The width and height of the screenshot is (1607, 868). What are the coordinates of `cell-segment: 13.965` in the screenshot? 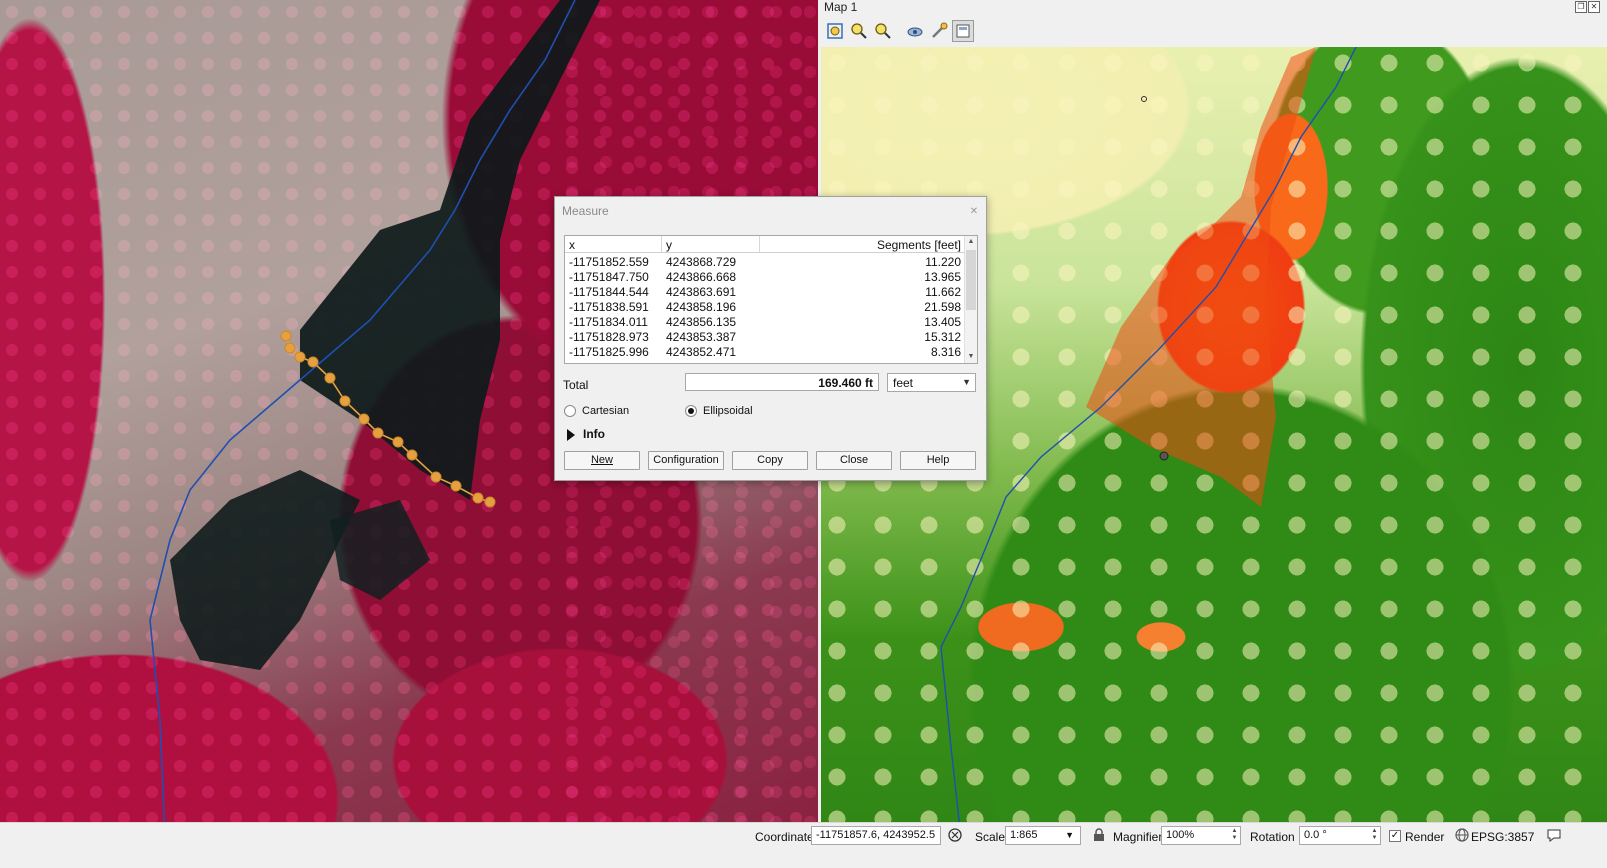 It's located at (942, 277).